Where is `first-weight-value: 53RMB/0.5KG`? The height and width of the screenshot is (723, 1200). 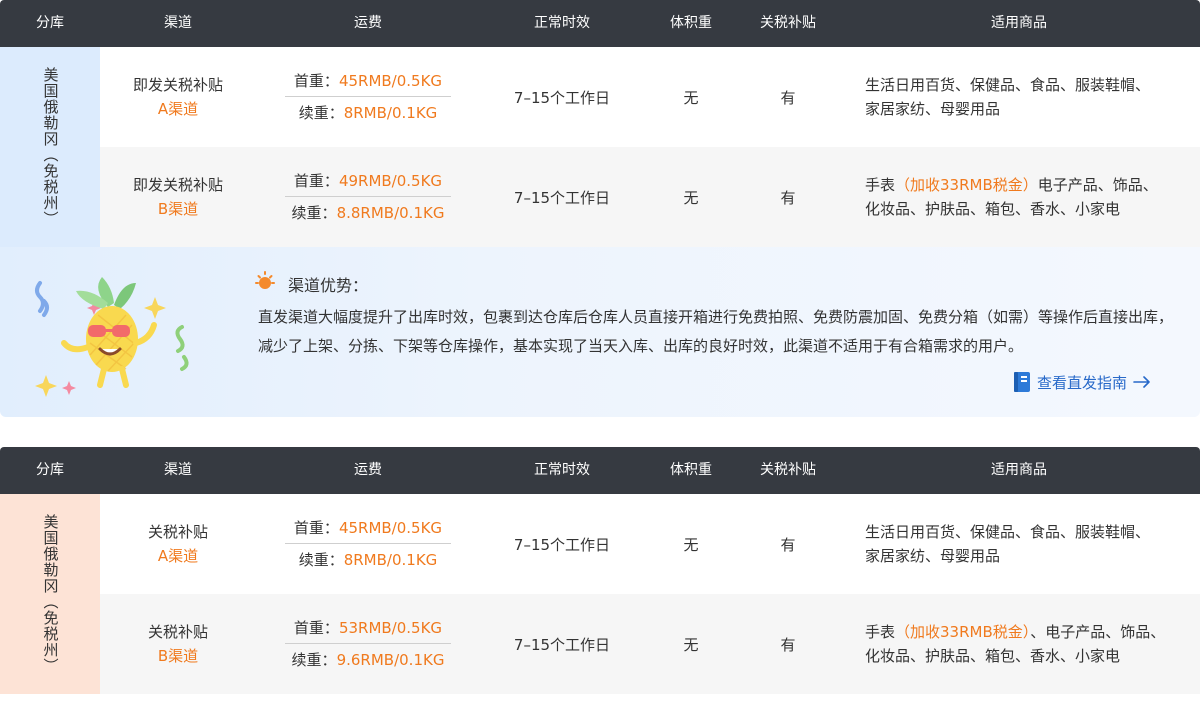 first-weight-value: 53RMB/0.5KG is located at coordinates (390, 628).